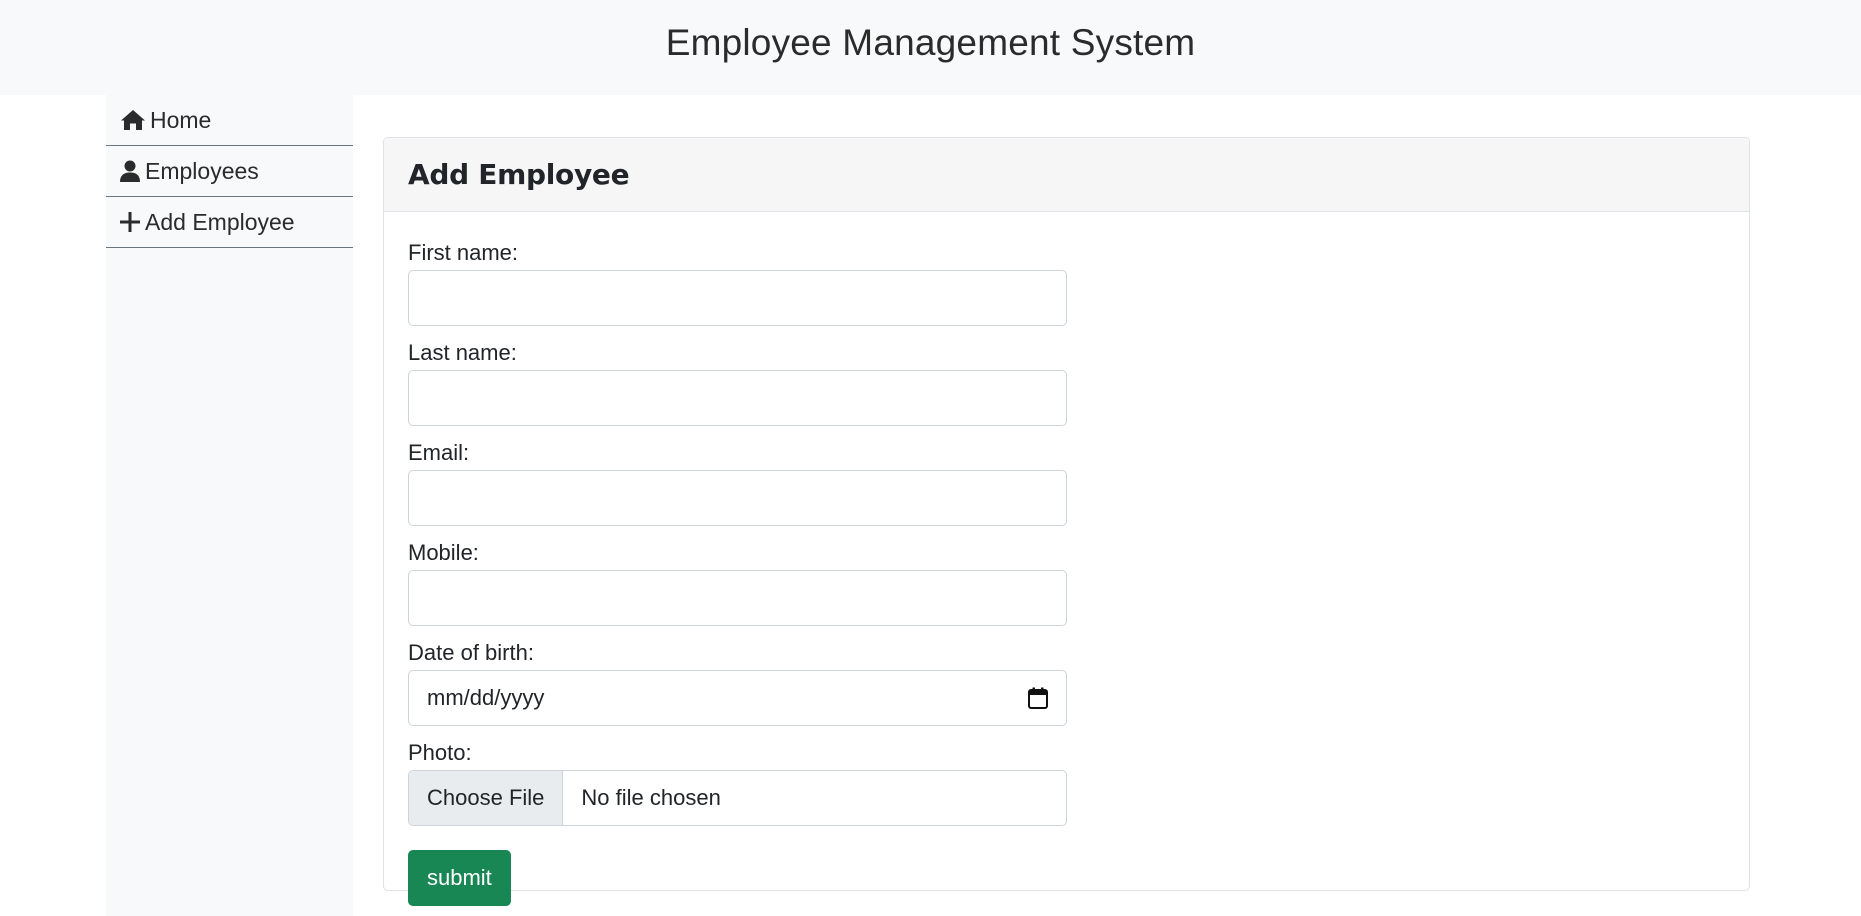 The width and height of the screenshot is (1861, 916). What do you see at coordinates (229, 120) in the screenshot?
I see `sidebar-item-home: Home` at bounding box center [229, 120].